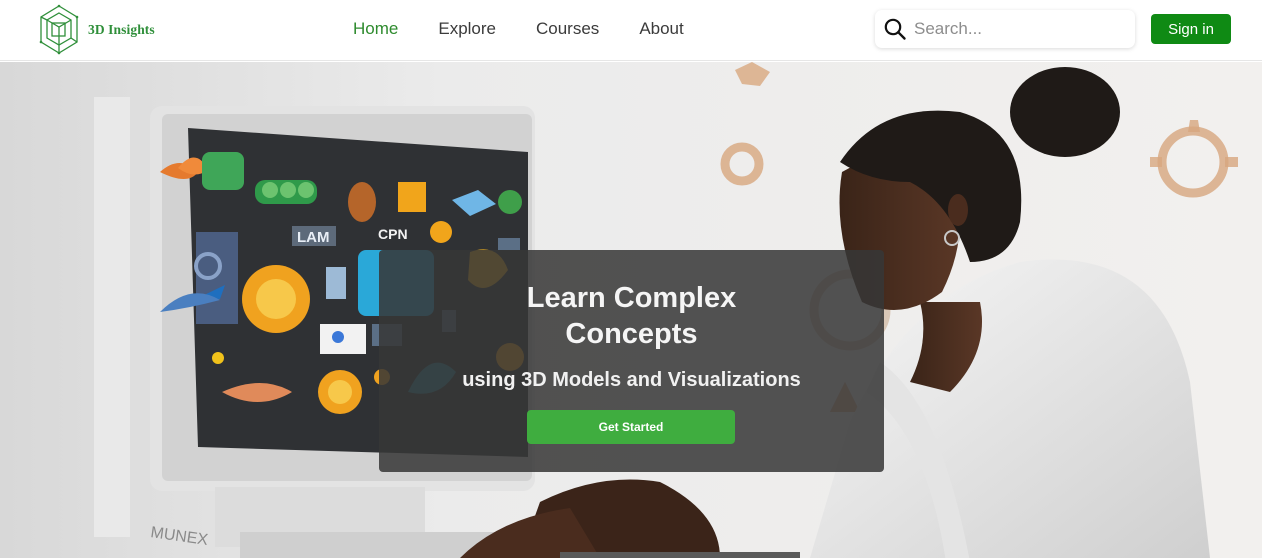 This screenshot has width=1262, height=558. What do you see at coordinates (1191, 29) in the screenshot?
I see `sign-in-button: Sign in` at bounding box center [1191, 29].